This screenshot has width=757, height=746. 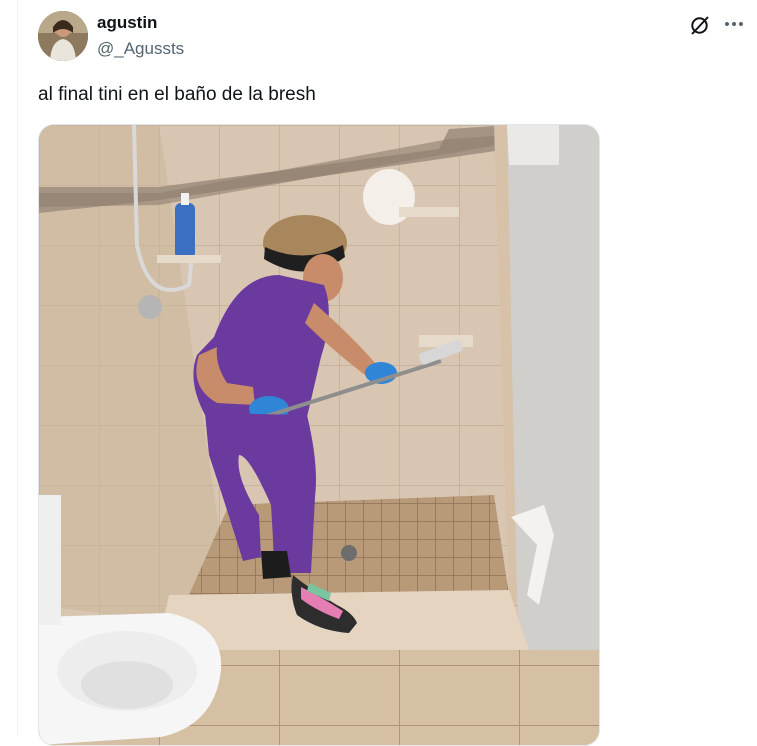 I want to click on author-name: agustin, so click(x=127, y=23).